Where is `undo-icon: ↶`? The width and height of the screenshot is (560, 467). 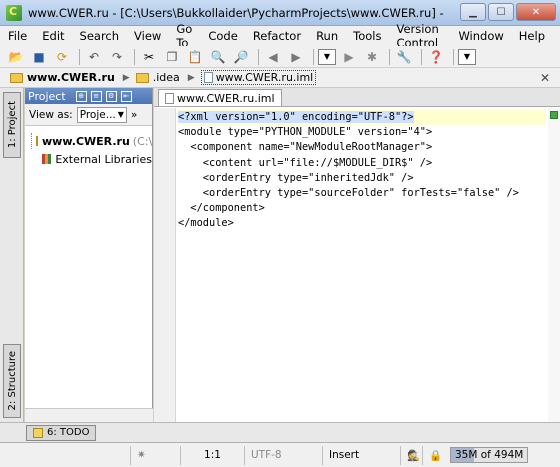 undo-icon: ↶ is located at coordinates (94, 57).